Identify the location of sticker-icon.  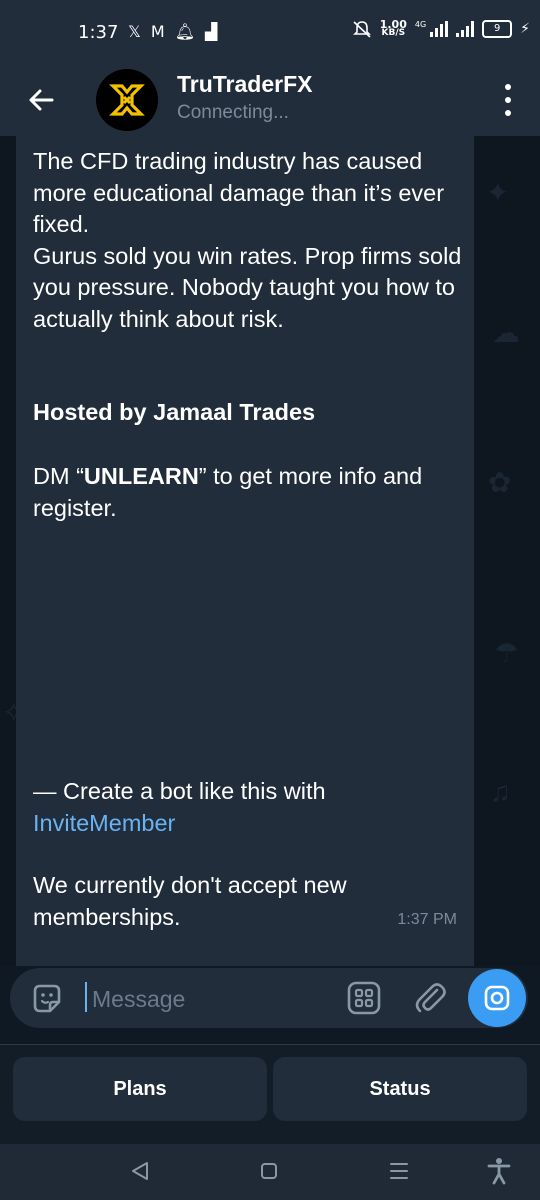
(47, 998).